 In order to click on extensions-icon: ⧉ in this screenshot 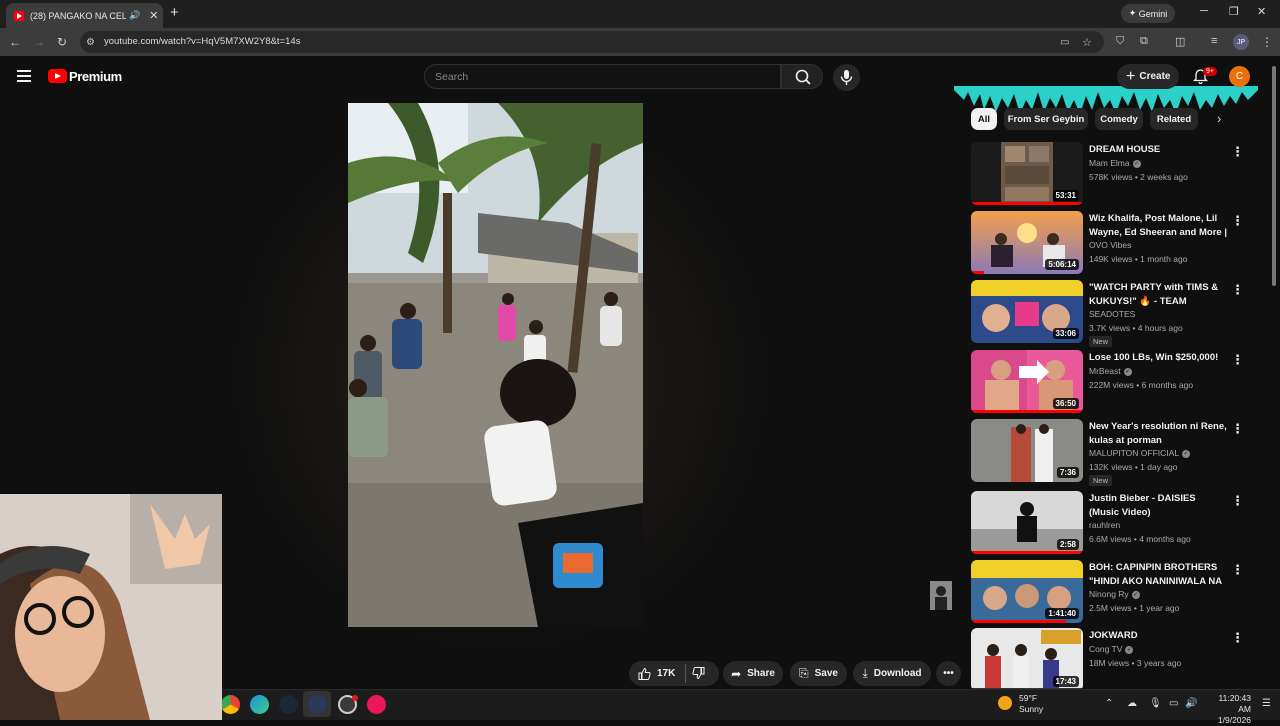, I will do `click(1144, 41)`.